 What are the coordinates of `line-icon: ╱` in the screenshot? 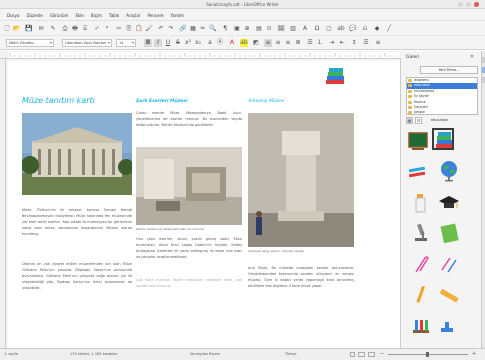 It's located at (389, 29).